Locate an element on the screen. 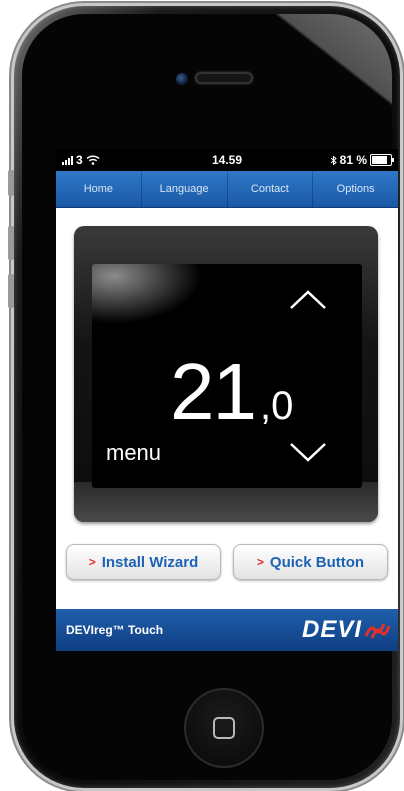 The width and height of the screenshot is (404, 791). top-navigation: Home Language Contact Options is located at coordinates (227, 189).